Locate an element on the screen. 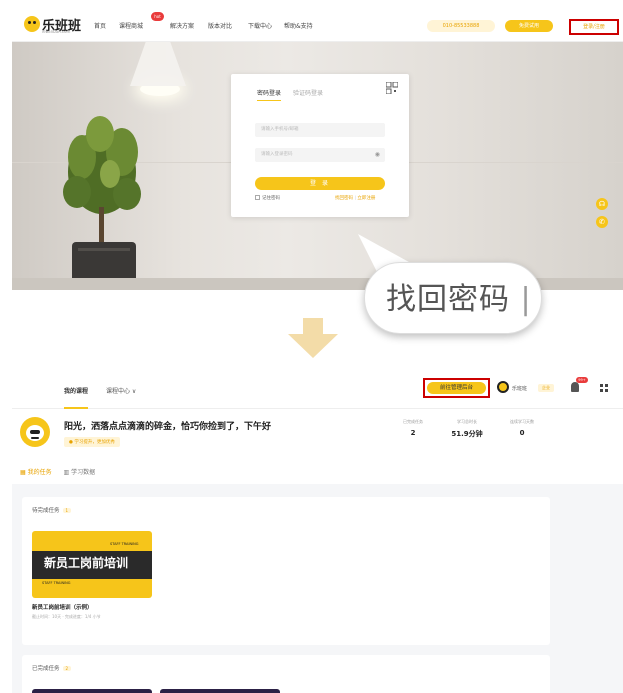 This screenshot has width=623, height=693. nav-version-compare: 版本对比 is located at coordinates (220, 25).